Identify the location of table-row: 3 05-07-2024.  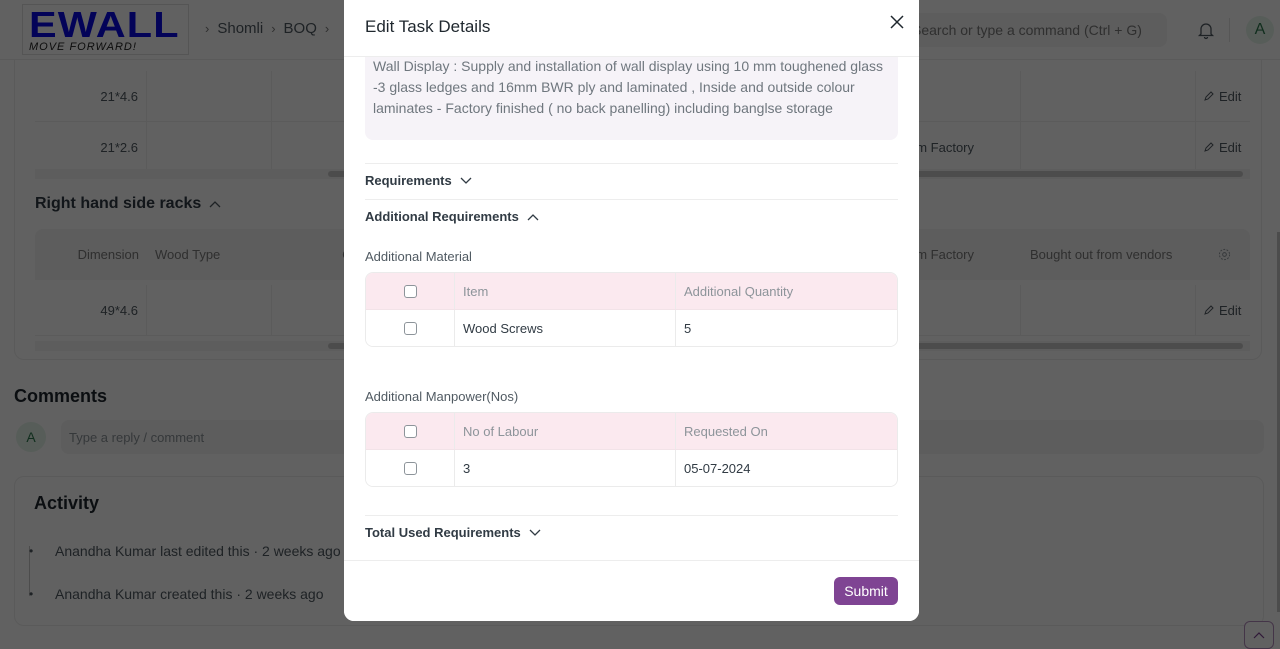
(631, 467).